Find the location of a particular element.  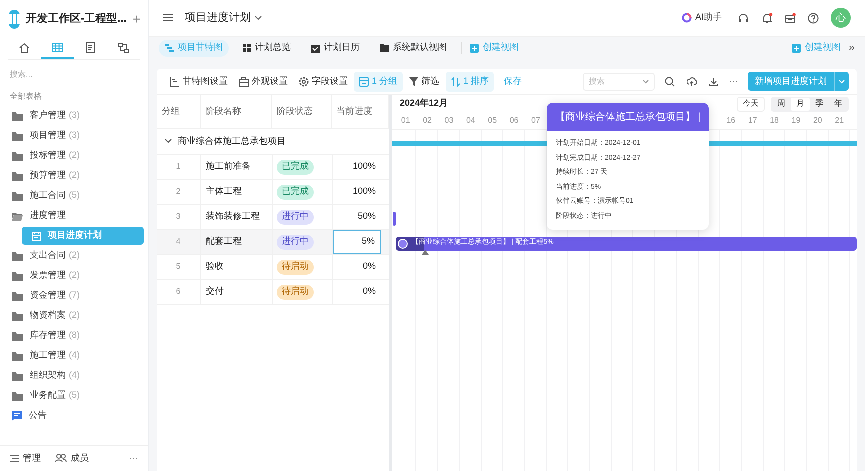

day-label: 05 is located at coordinates (492, 121).